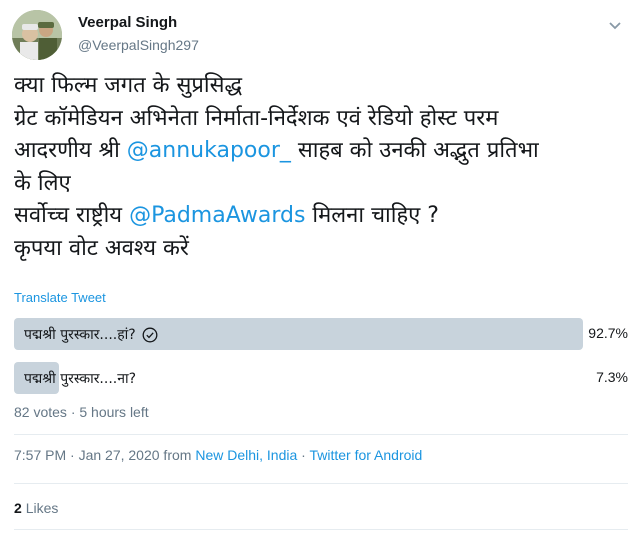  What do you see at coordinates (60, 297) in the screenshot?
I see `translate-tweet-link: Translate Tweet` at bounding box center [60, 297].